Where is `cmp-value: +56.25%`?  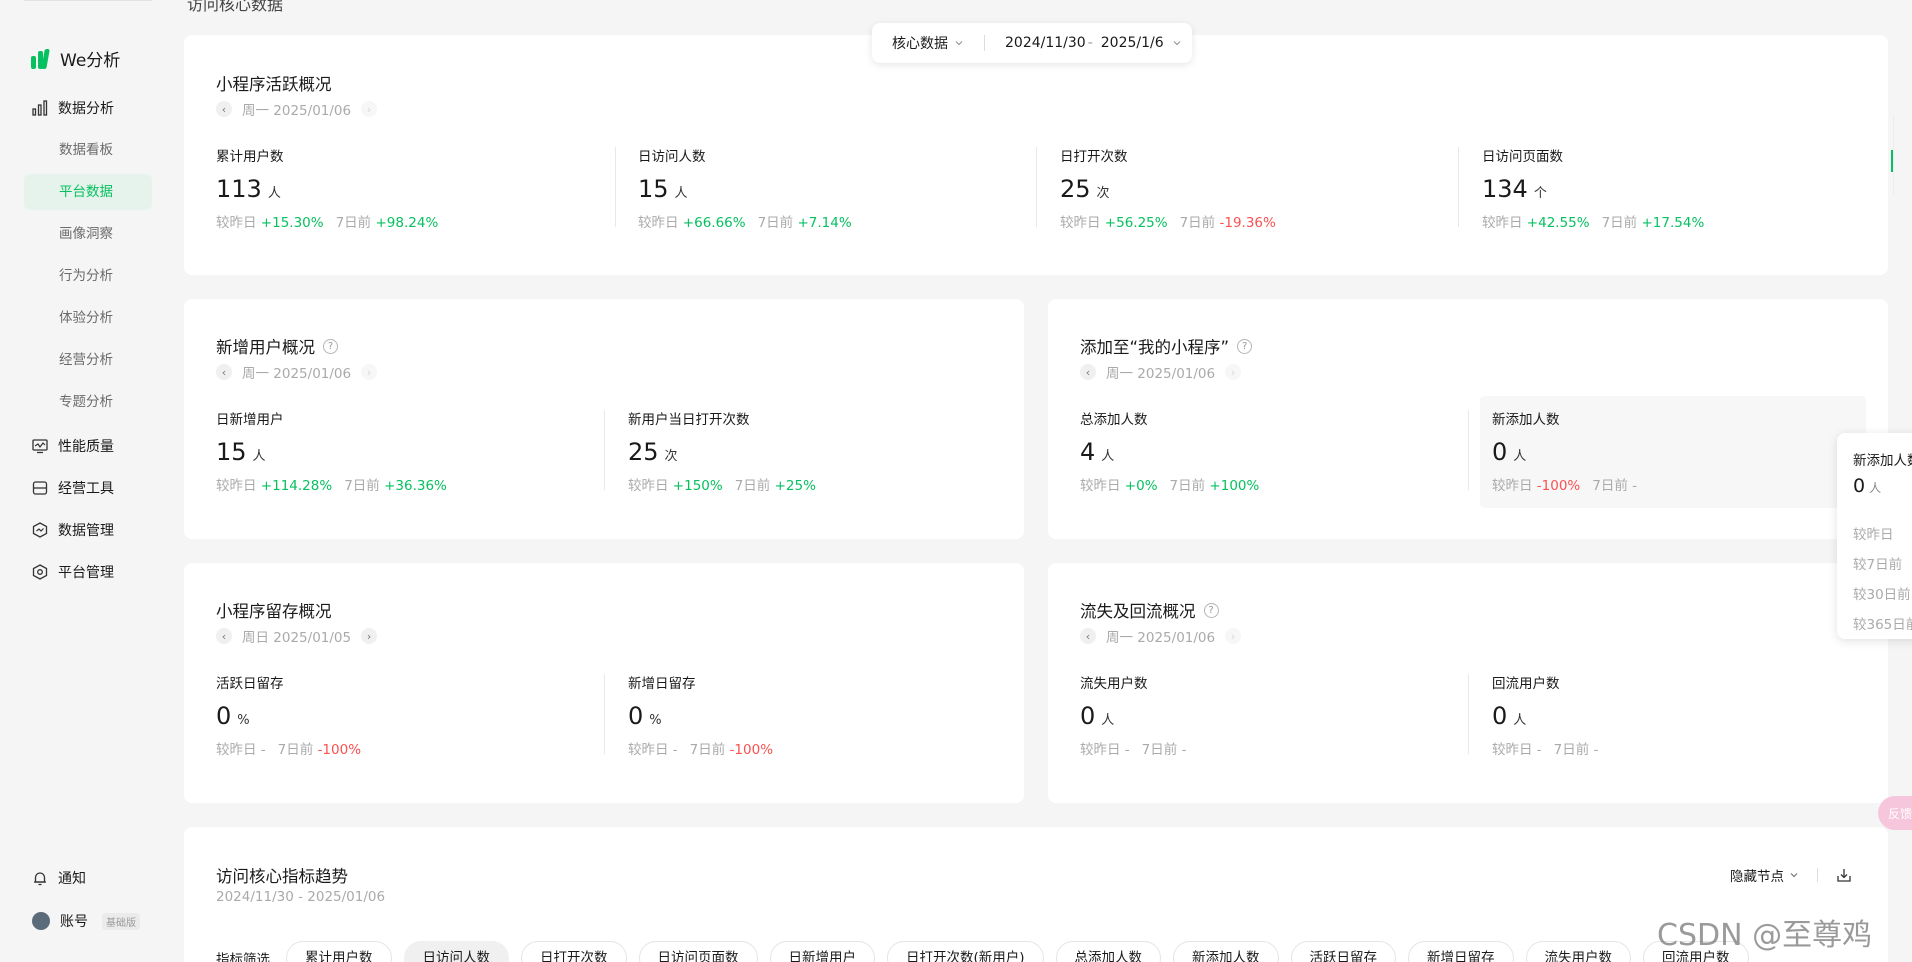 cmp-value: +56.25% is located at coordinates (1136, 223).